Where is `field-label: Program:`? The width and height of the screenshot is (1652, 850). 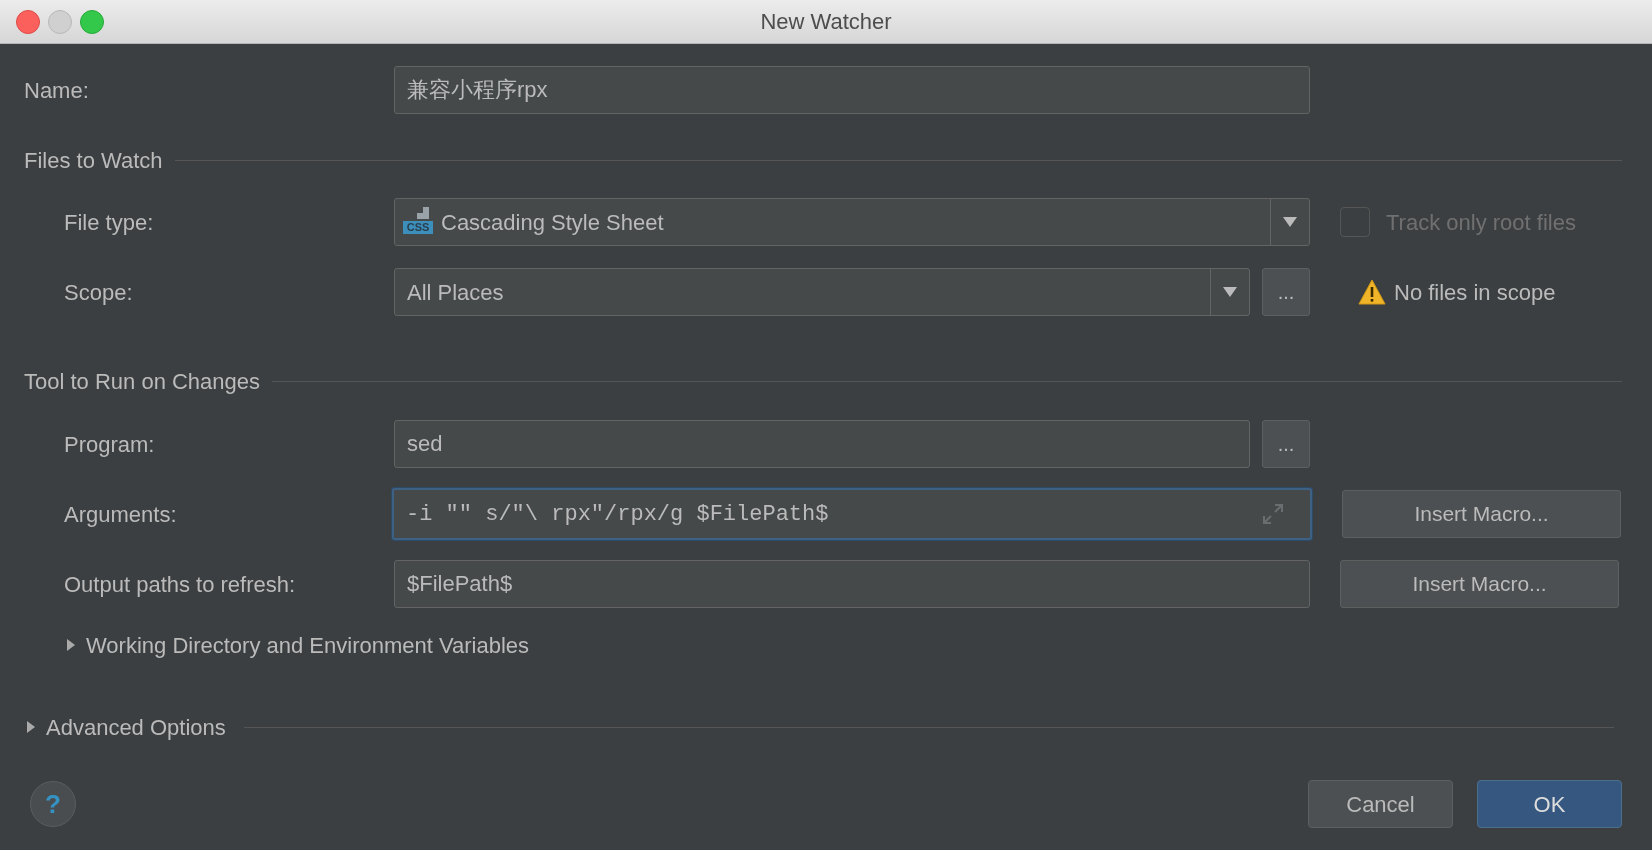 field-label: Program: is located at coordinates (110, 444).